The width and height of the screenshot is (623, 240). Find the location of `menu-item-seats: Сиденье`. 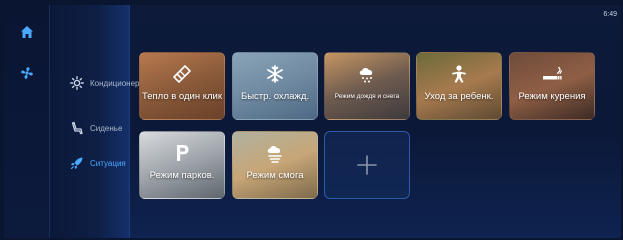

menu-item-seats: Сиденье is located at coordinates (102, 128).